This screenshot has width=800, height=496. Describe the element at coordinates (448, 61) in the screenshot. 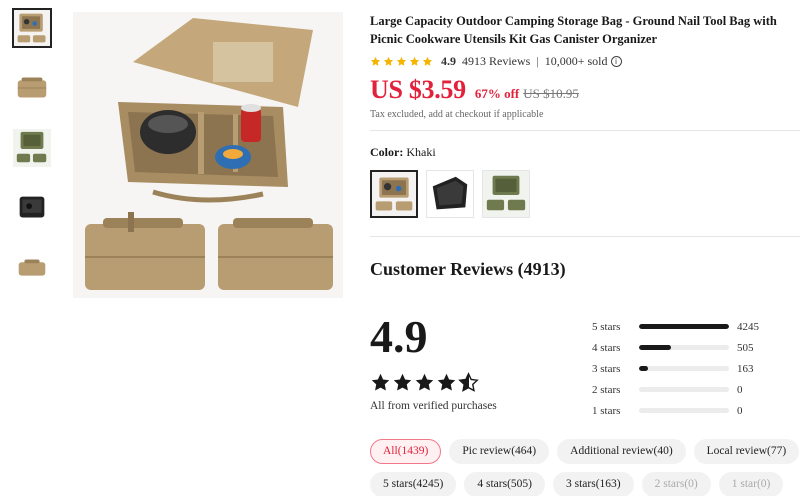

I see `rating-value: 4.9` at that location.